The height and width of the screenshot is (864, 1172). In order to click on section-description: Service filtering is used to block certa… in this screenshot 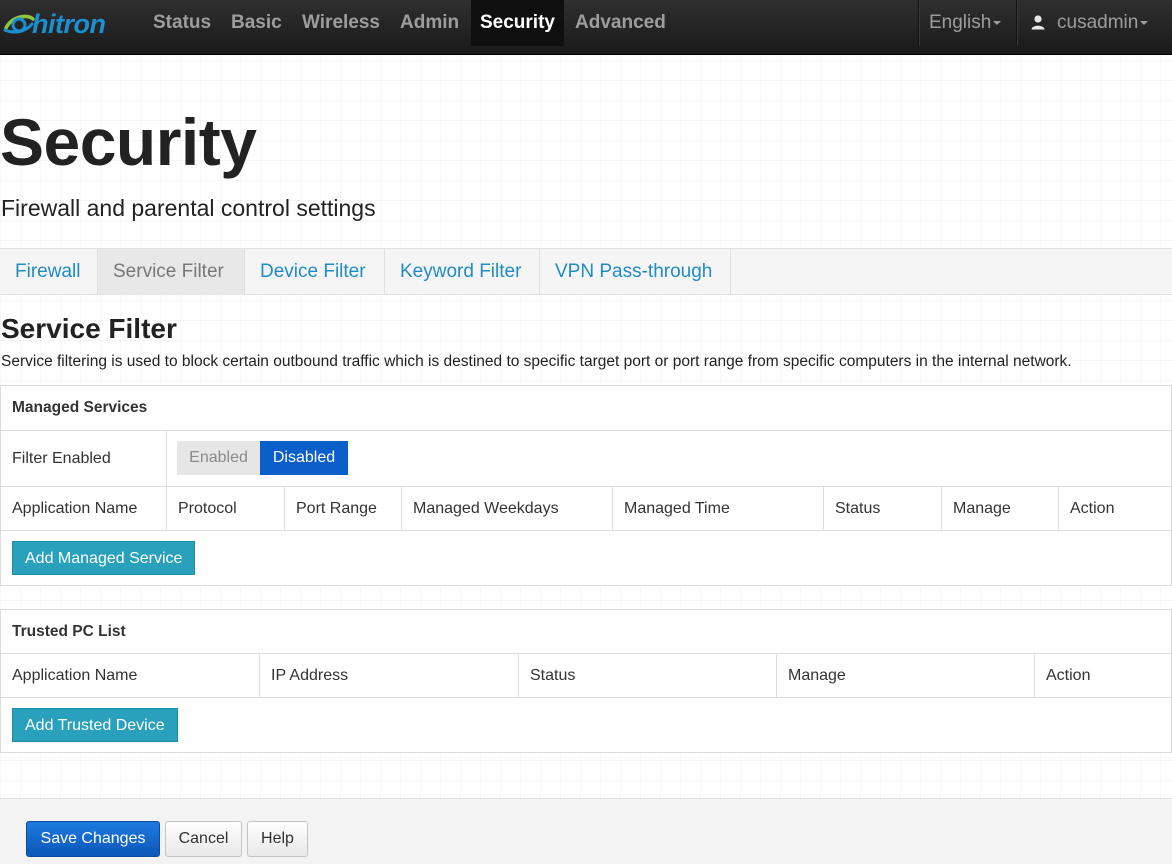, I will do `click(536, 361)`.